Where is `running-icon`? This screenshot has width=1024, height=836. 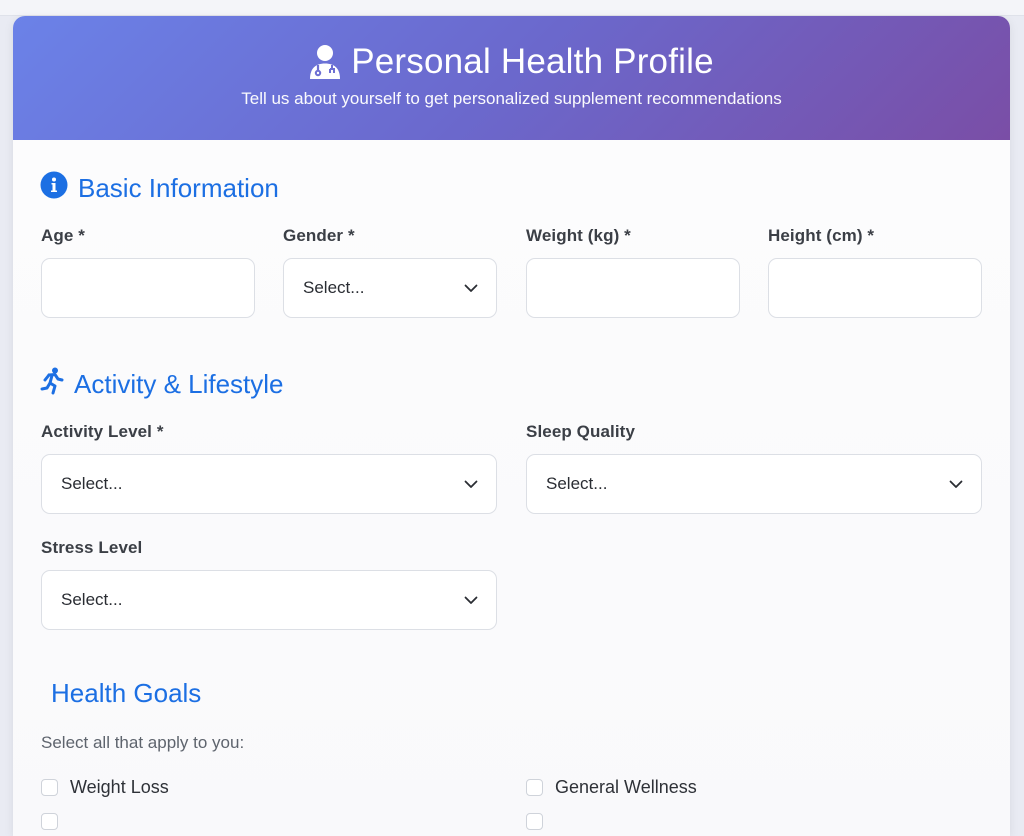 running-icon is located at coordinates (52, 384).